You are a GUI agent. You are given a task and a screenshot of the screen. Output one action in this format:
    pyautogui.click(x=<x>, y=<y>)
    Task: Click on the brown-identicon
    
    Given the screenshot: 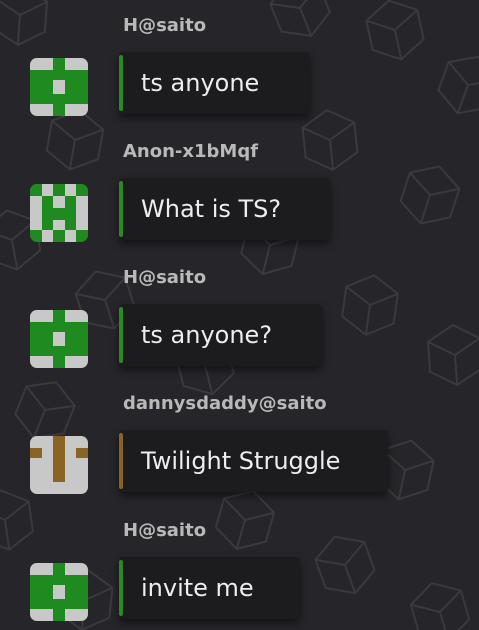 What is the action you would take?
    pyautogui.click(x=59, y=465)
    